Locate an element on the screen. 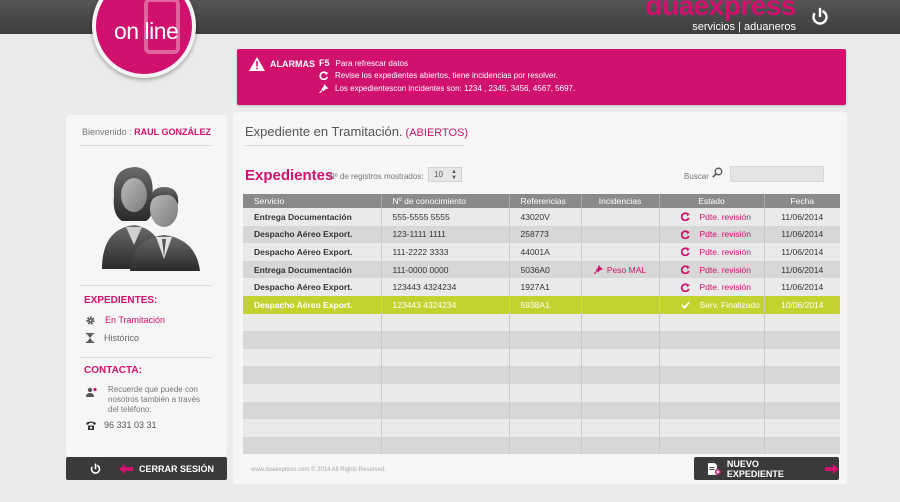  new-expediente-button: NUEVO EXPEDIENTE is located at coordinates (766, 468).